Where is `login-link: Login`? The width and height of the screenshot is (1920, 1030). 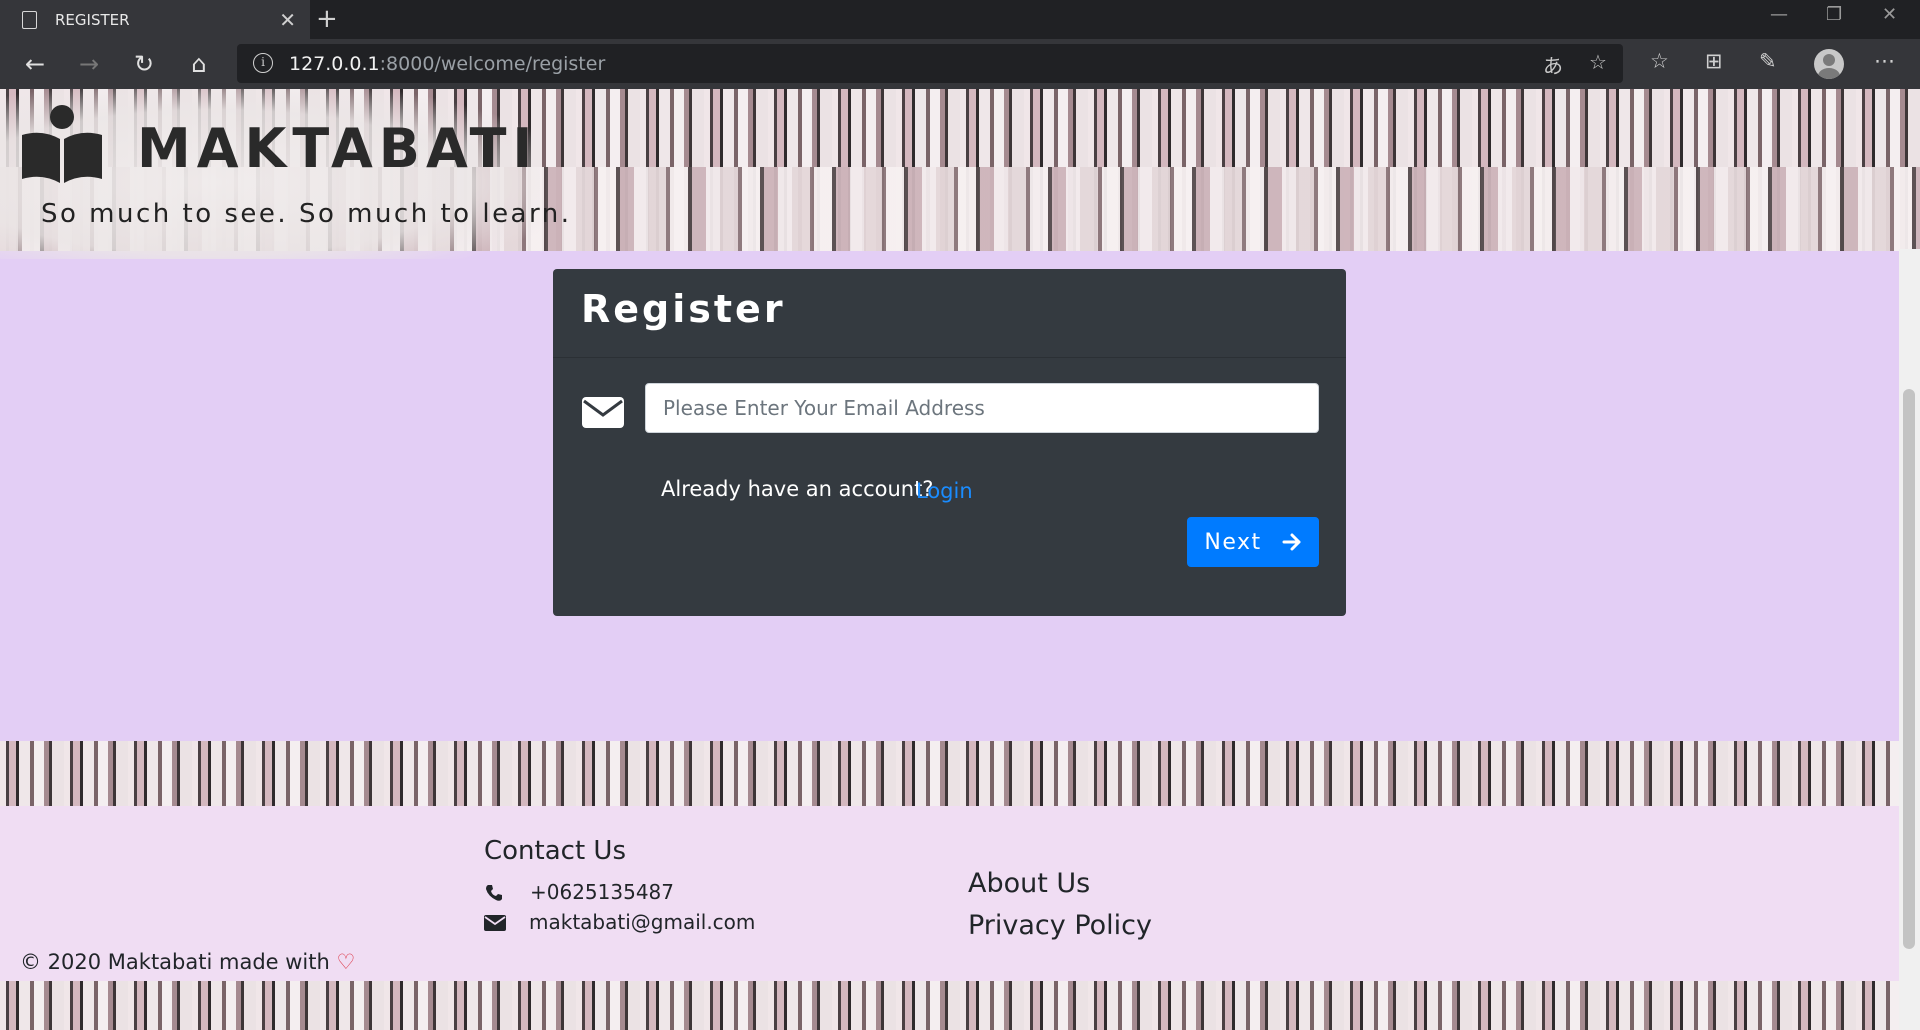
login-link: Login is located at coordinates (944, 491).